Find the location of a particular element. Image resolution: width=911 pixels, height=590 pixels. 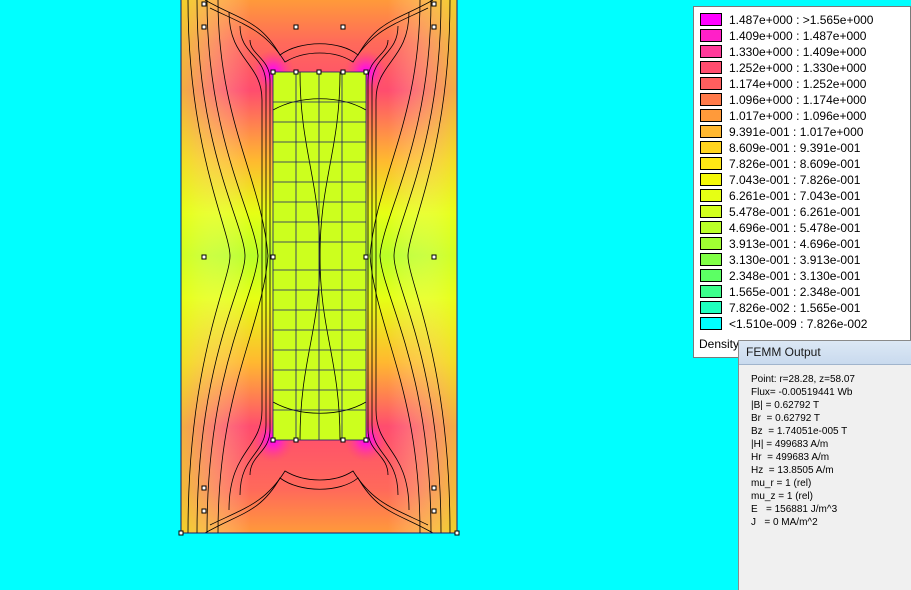

legend-label: 6.261e-001 : 7.043e-001 is located at coordinates (795, 196).